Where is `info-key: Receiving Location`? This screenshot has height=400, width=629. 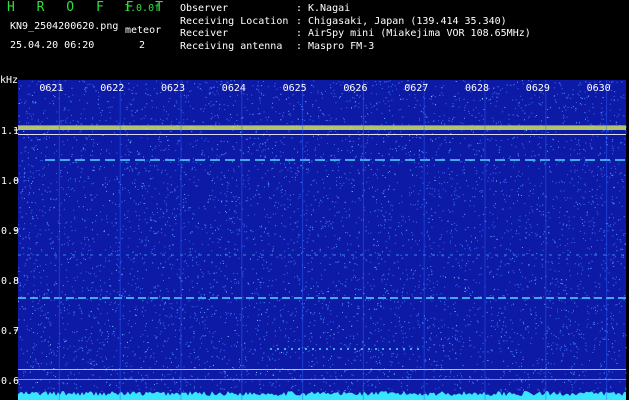
info-key: Receiving Location is located at coordinates (234, 21).